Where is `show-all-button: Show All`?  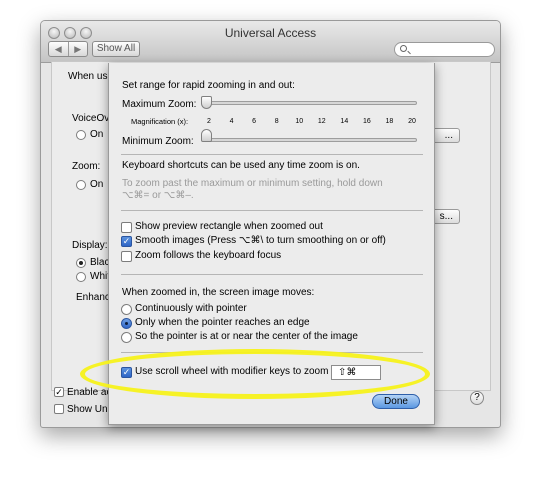 show-all-button: Show All is located at coordinates (116, 49).